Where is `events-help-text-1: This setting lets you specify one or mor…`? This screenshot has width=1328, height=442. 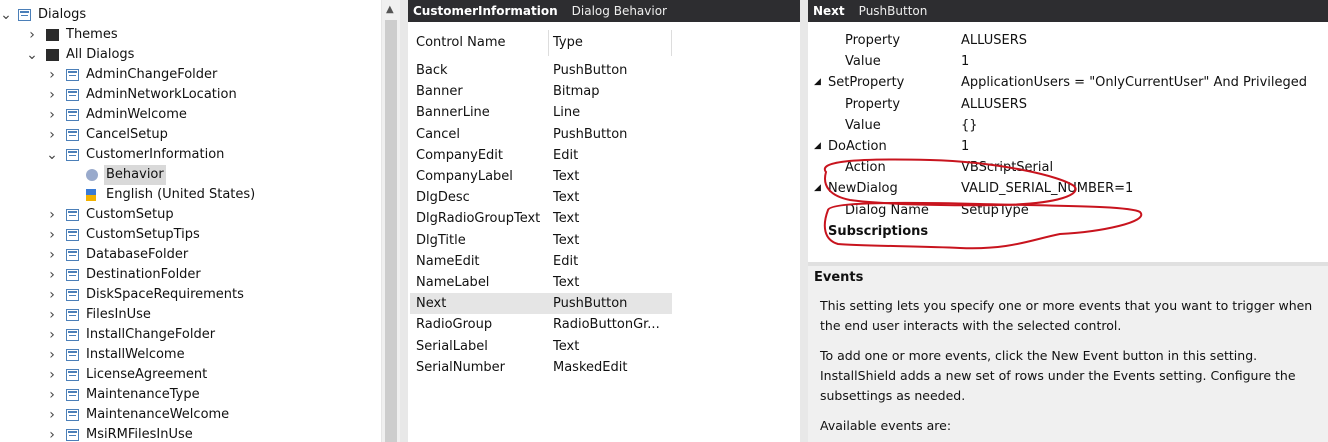 events-help-text-1: This setting lets you specify one or mor… is located at coordinates (1066, 315).